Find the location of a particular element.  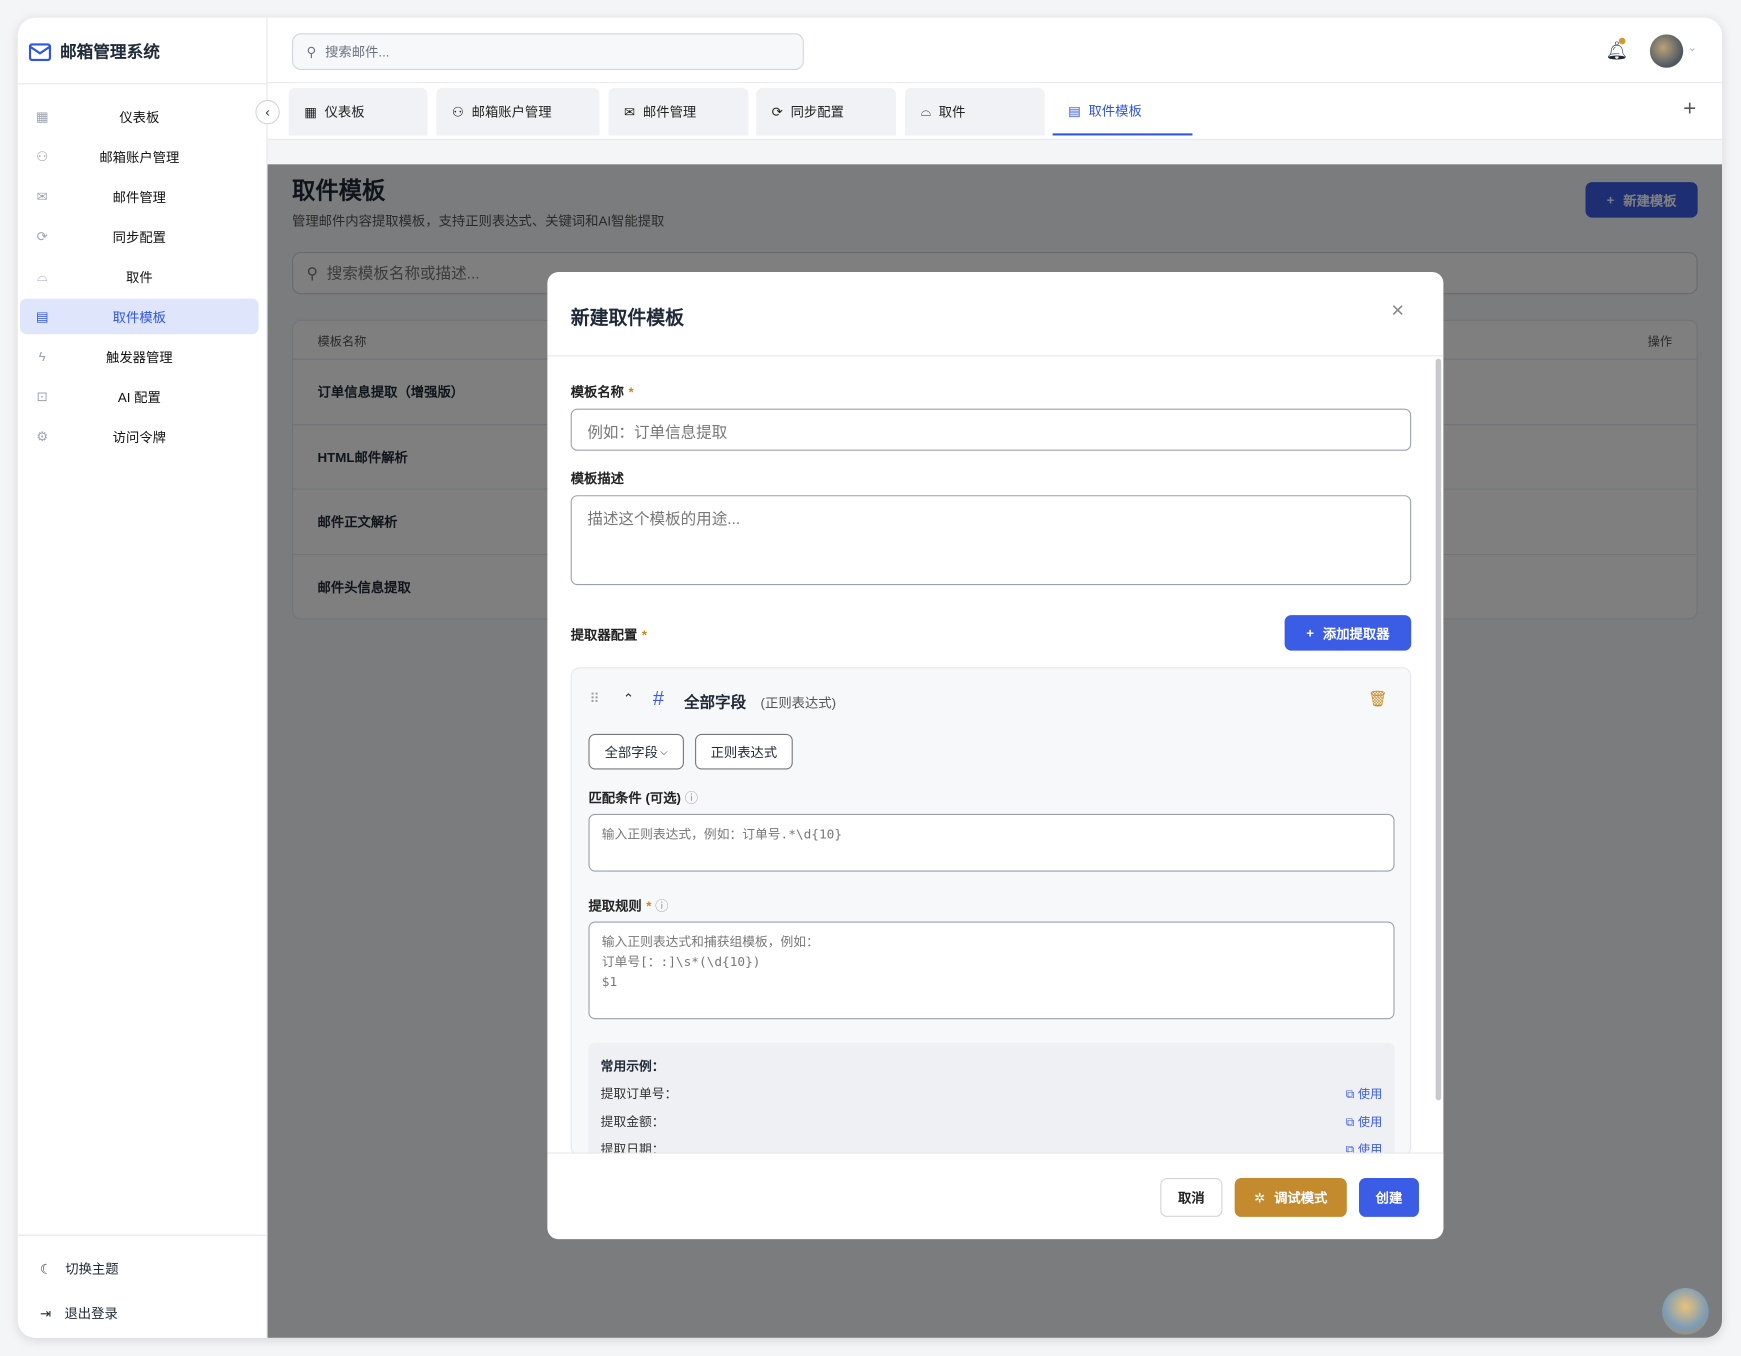

chevron-down-icon: ⌄ is located at coordinates (1692, 48).